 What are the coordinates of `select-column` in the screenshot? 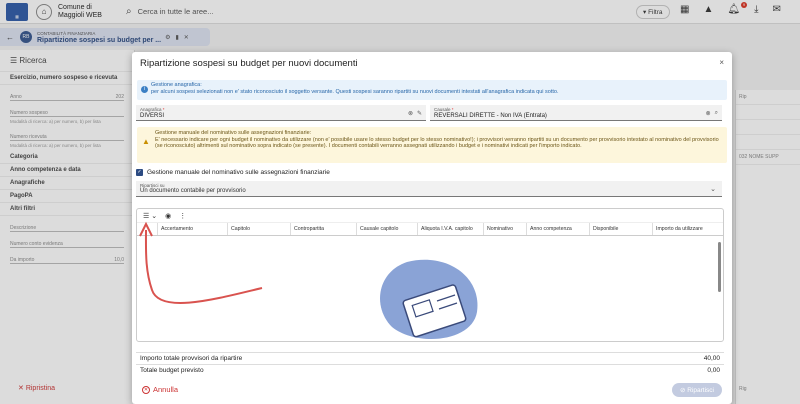 It's located at (147, 229).